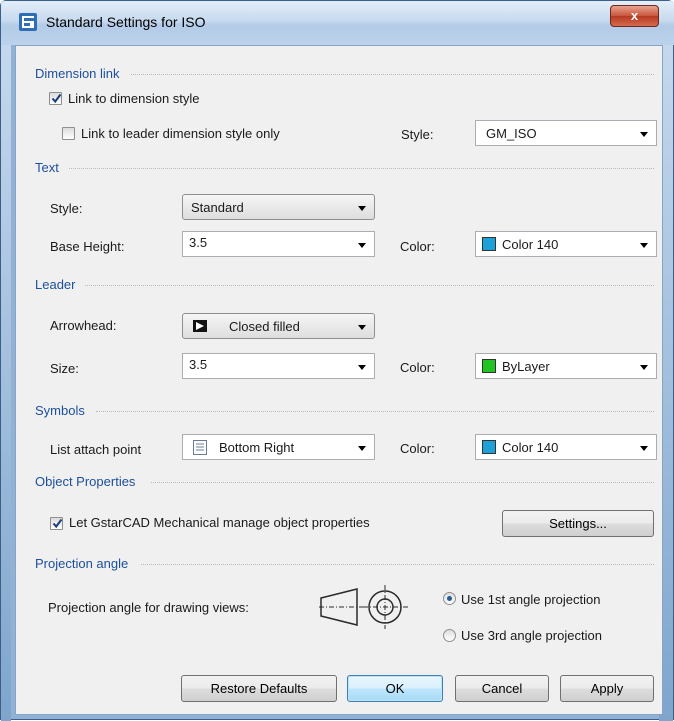 The width and height of the screenshot is (674, 721). What do you see at coordinates (28, 22) in the screenshot?
I see `app-icon` at bounding box center [28, 22].